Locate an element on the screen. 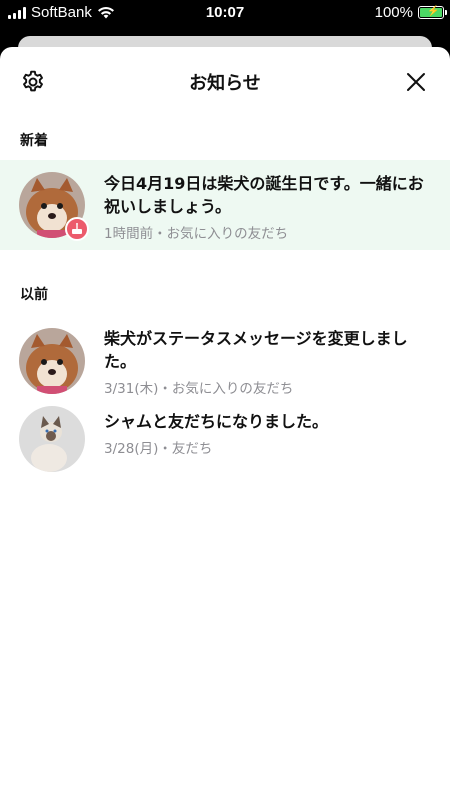 This screenshot has width=450, height=800. status-right: 100% ⚡ is located at coordinates (410, 12).